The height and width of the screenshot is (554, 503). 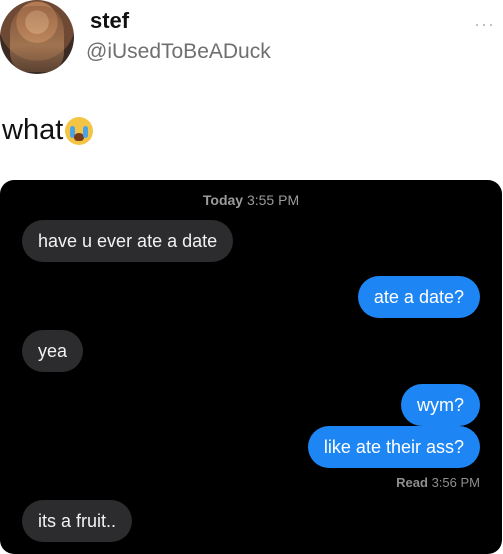 I want to click on read-label: Read, so click(x=412, y=482).